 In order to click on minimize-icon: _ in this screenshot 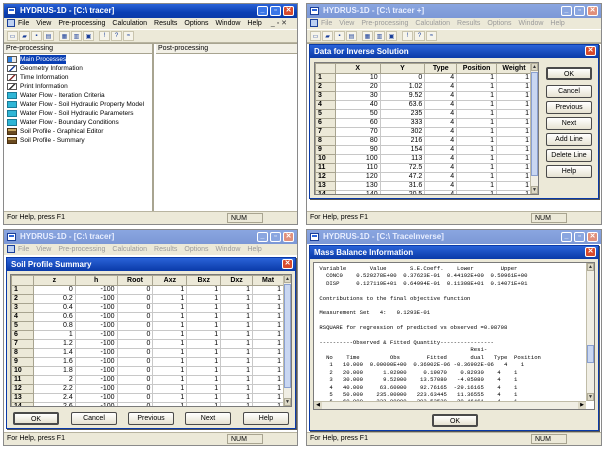, I will do `click(262, 11)`.